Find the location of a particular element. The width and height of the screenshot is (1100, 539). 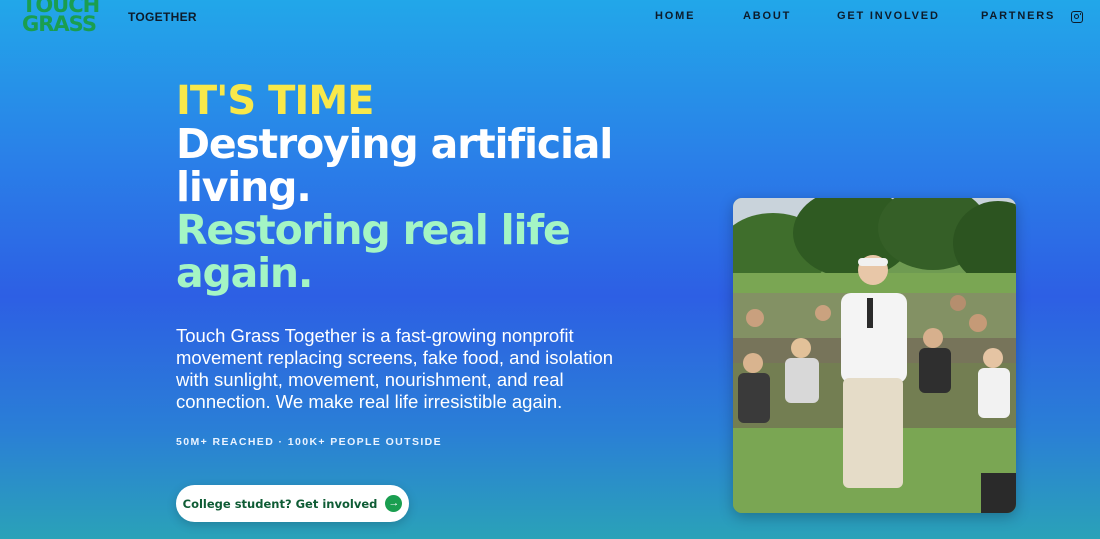

hero-stats: 50M+ REACHED · 100K+ PEOPLE OUTSIDE is located at coordinates (309, 442).